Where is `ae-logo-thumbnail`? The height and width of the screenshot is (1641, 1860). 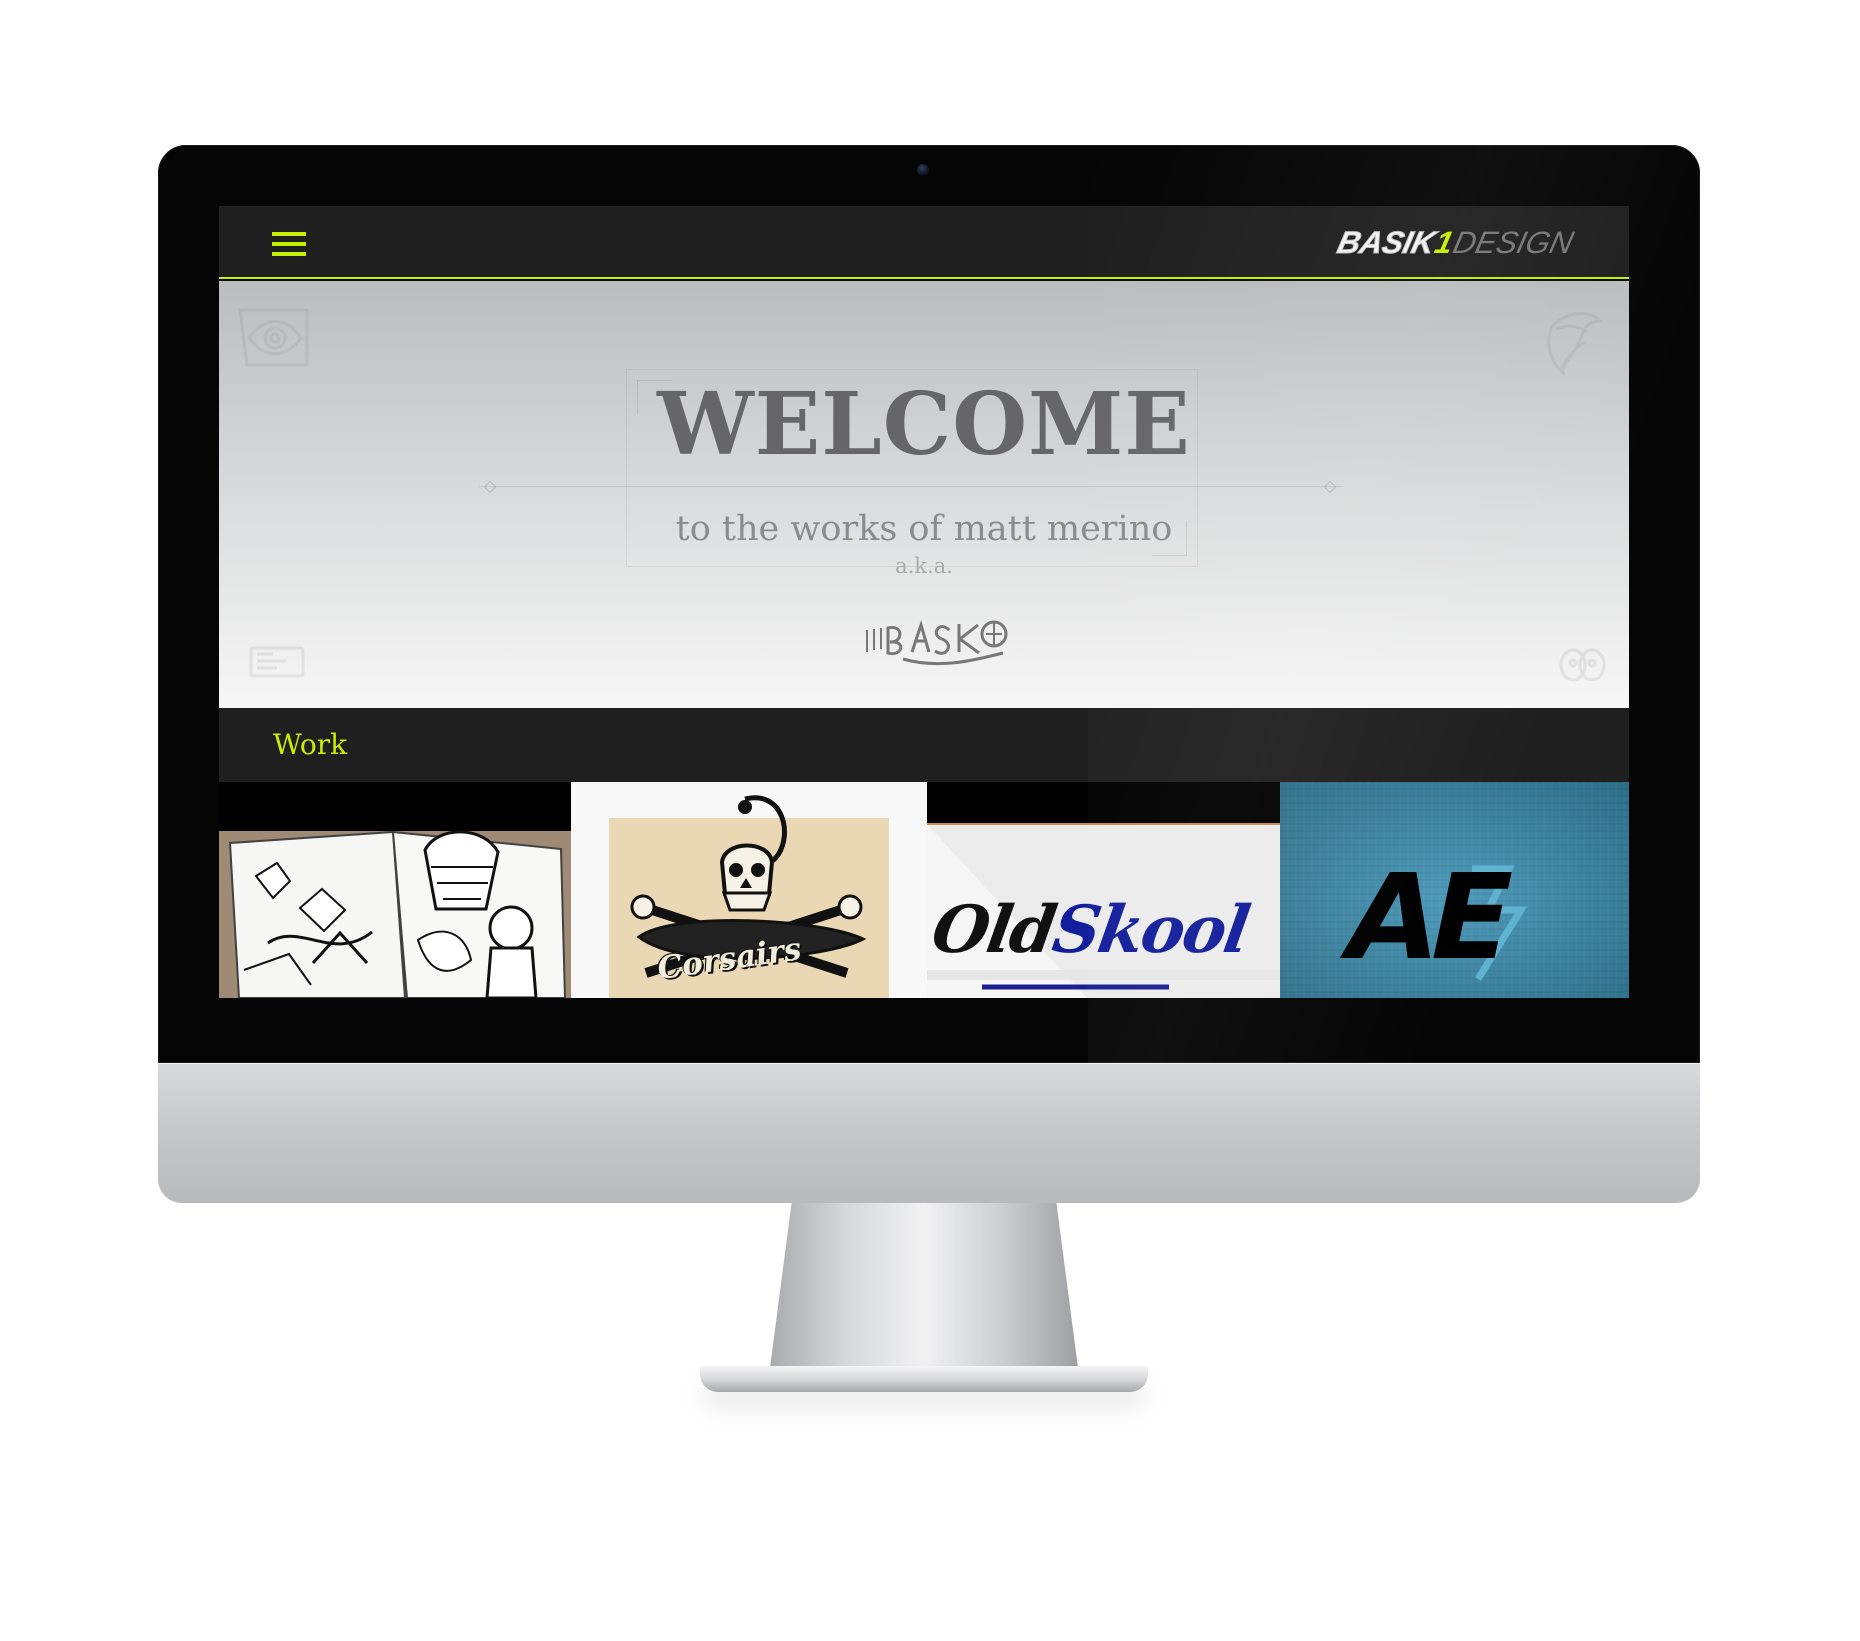
ae-logo-thumbnail is located at coordinates (1454, 890).